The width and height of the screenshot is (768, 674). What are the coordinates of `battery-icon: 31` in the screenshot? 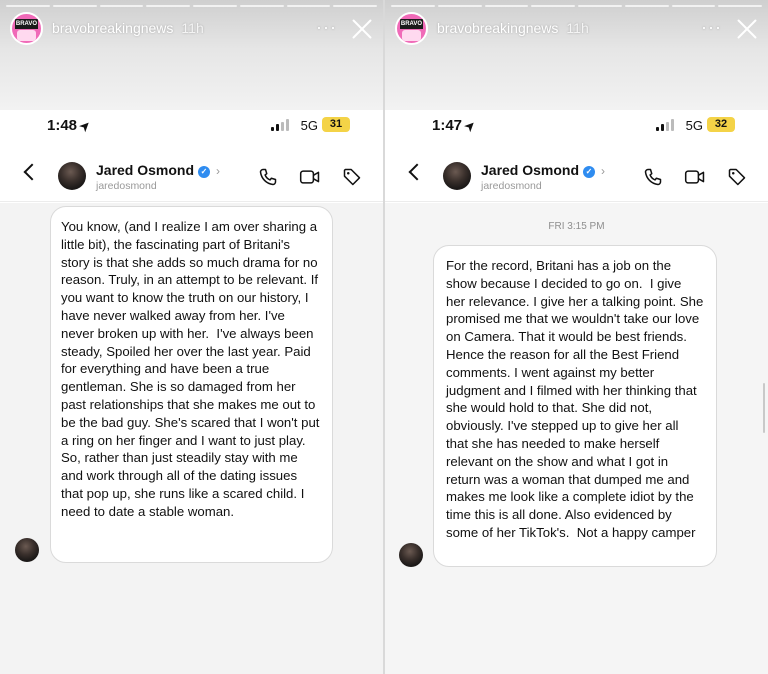 It's located at (336, 124).